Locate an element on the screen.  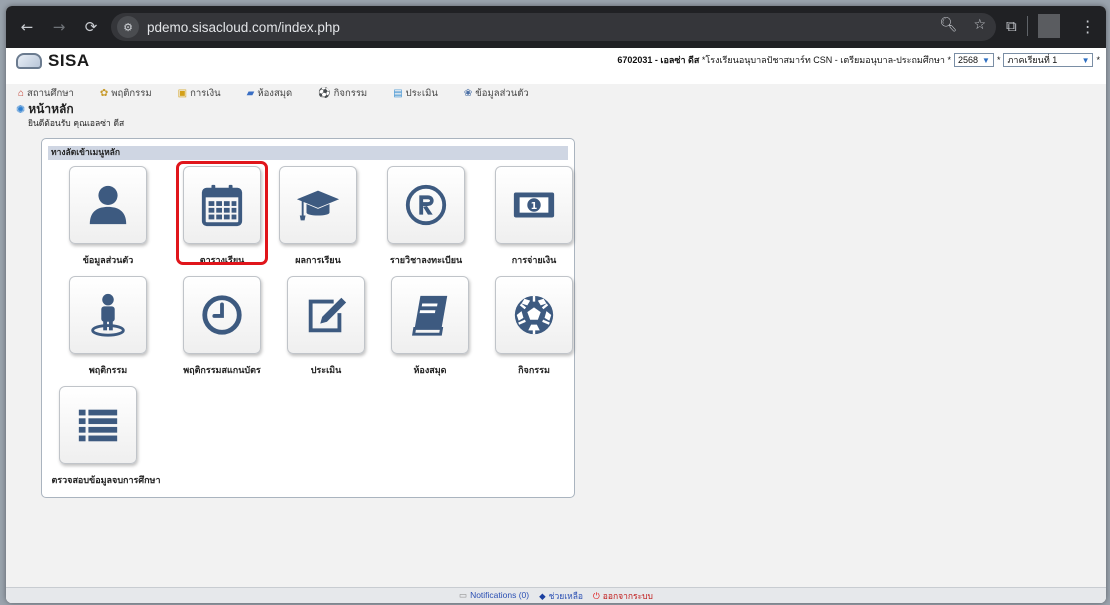
money-icon: ▣ is located at coordinates (182, 93).